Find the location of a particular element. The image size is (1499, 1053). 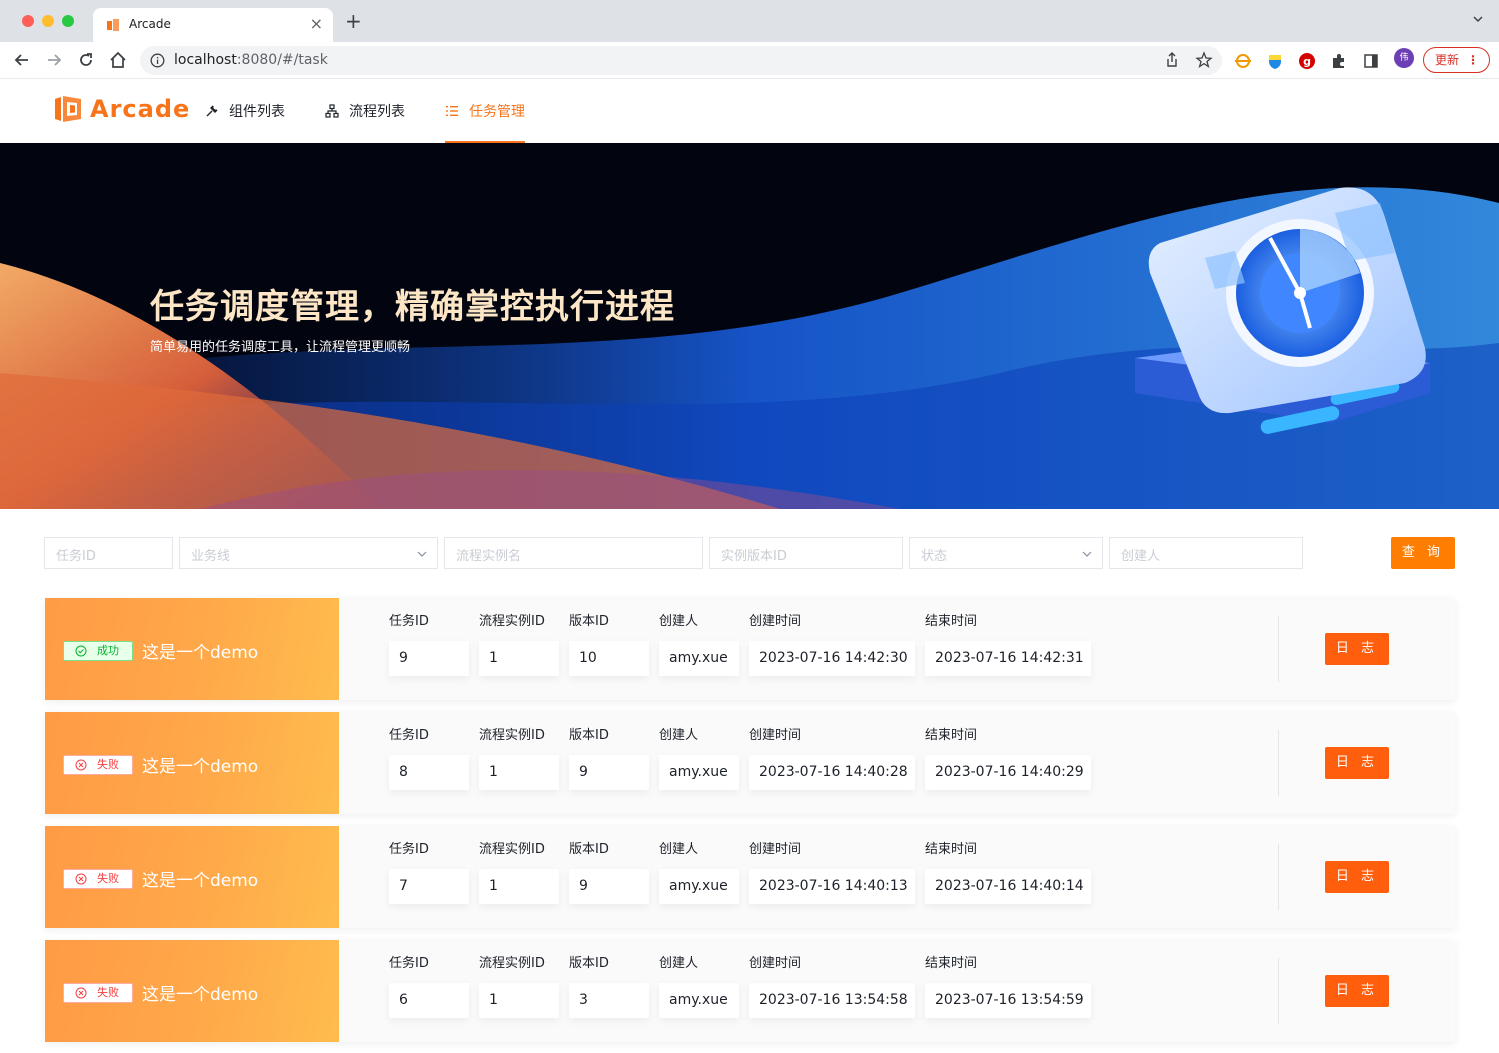

created-at-value: 2023-07-16 14:40:28 is located at coordinates (832, 772).